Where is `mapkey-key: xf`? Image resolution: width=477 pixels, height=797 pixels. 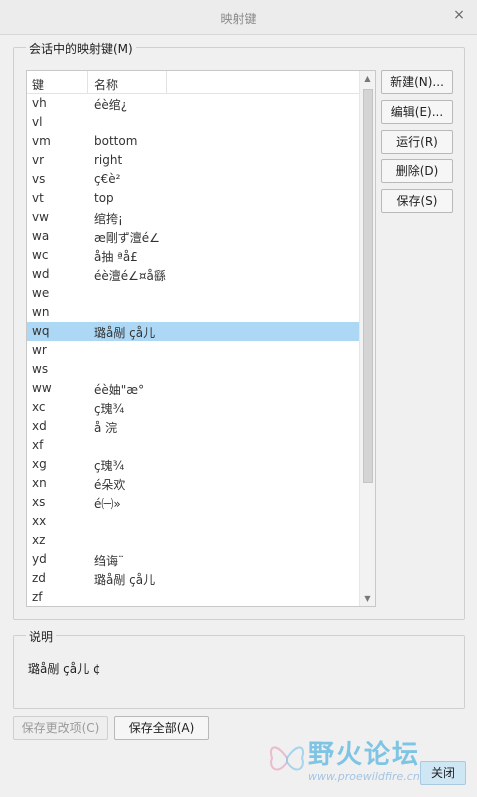 mapkey-key: xf is located at coordinates (38, 445).